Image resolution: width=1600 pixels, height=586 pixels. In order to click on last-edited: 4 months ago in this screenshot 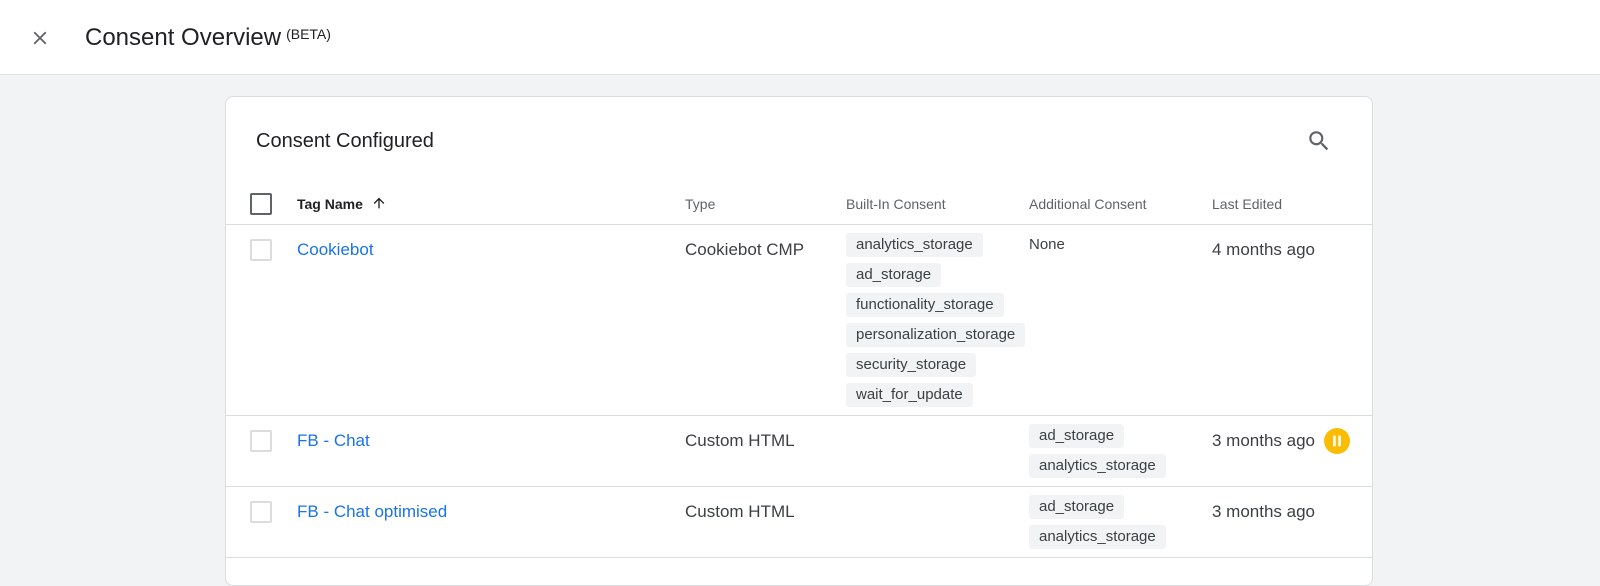, I will do `click(1264, 249)`.